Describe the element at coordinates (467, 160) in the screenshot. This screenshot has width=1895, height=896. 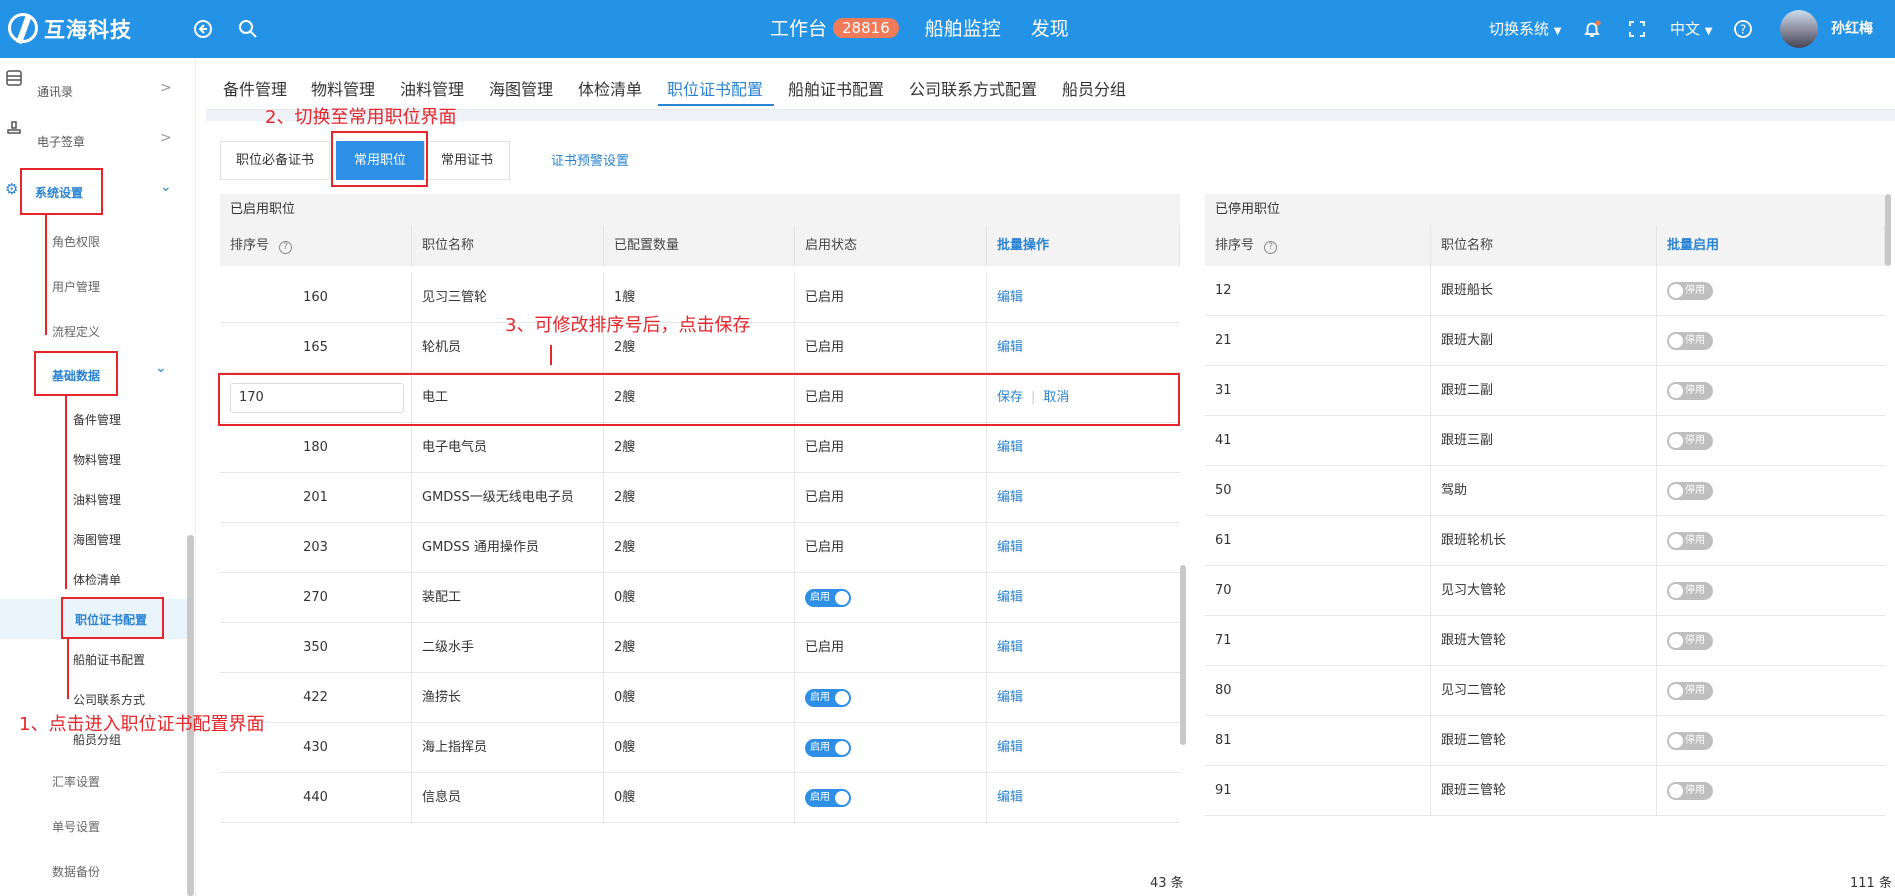
I see `subtab-common-cert: 常用证书` at that location.